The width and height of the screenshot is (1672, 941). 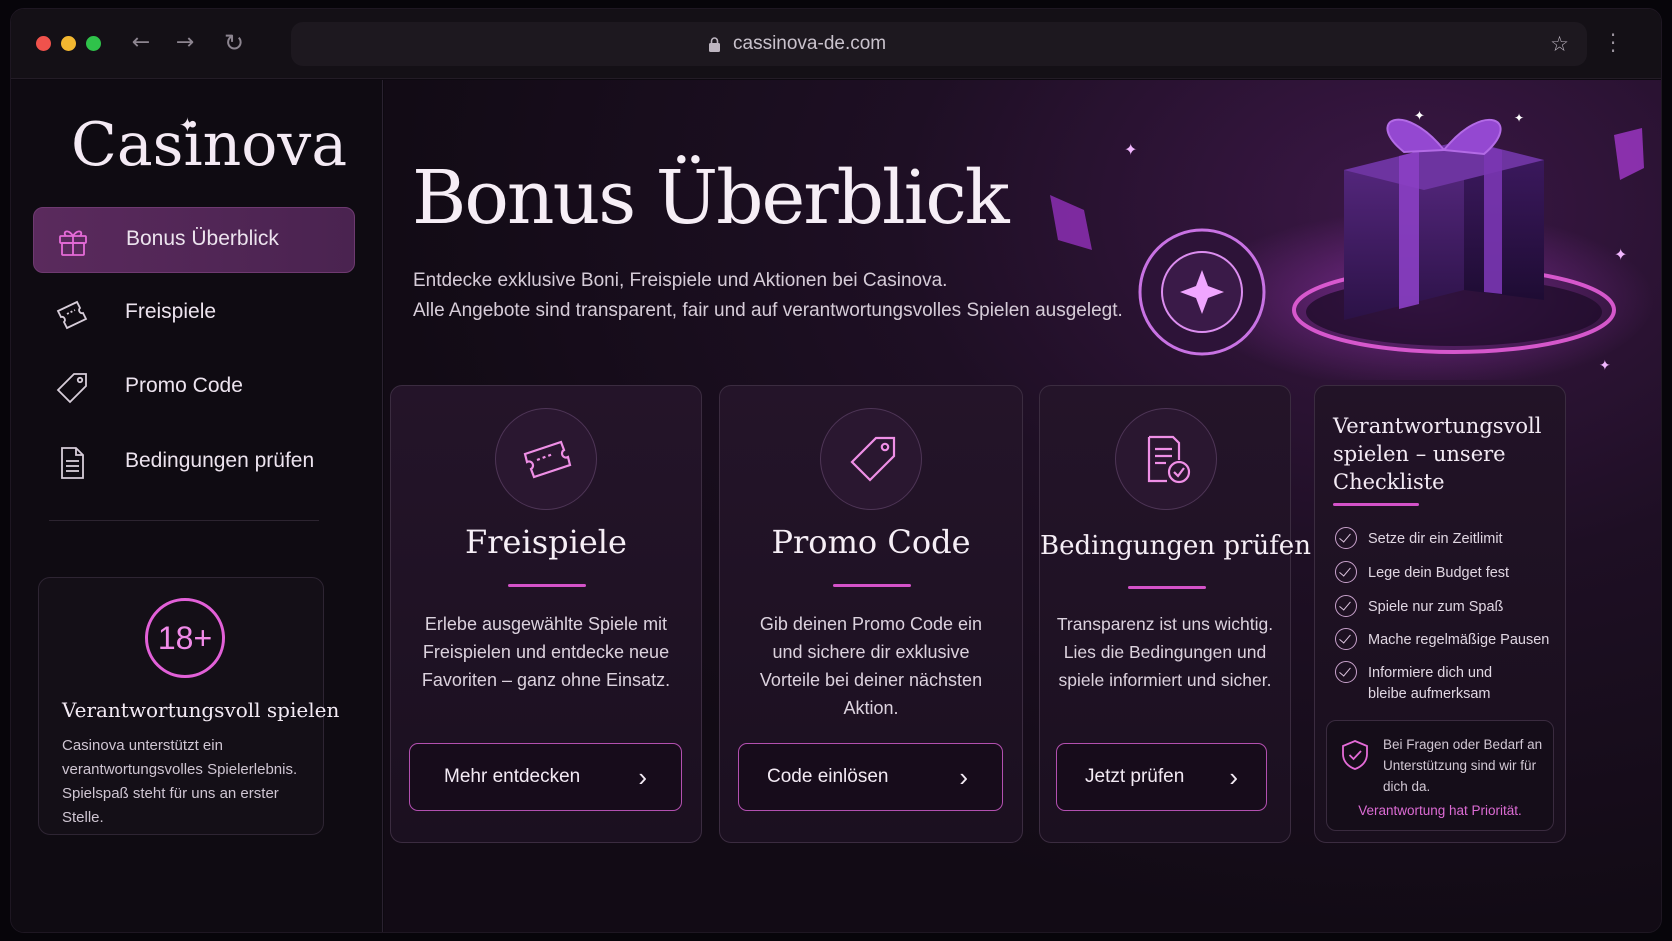 I want to click on sidebar-item-label: Promo Code, so click(x=184, y=385).